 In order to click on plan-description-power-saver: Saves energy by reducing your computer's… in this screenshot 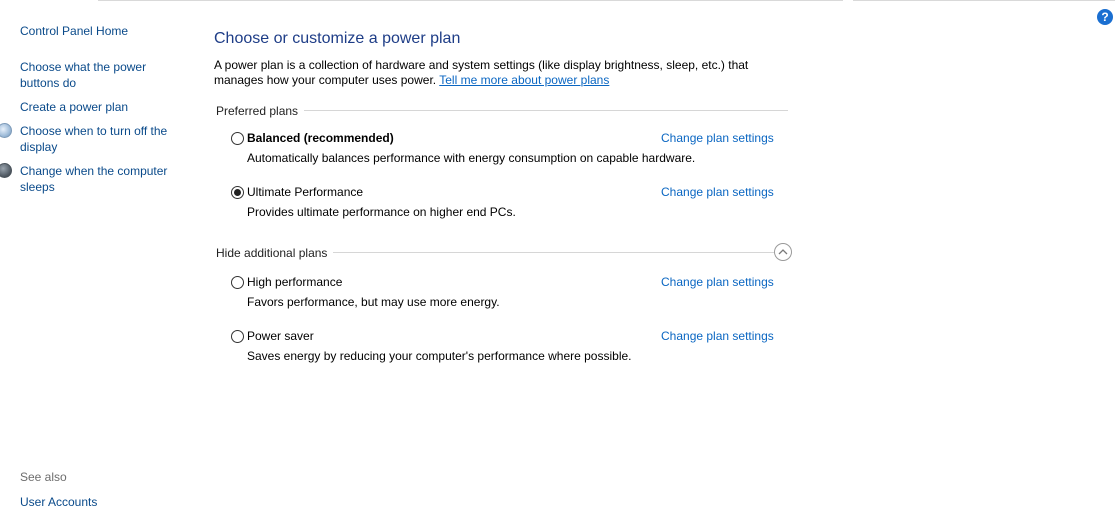, I will do `click(439, 356)`.